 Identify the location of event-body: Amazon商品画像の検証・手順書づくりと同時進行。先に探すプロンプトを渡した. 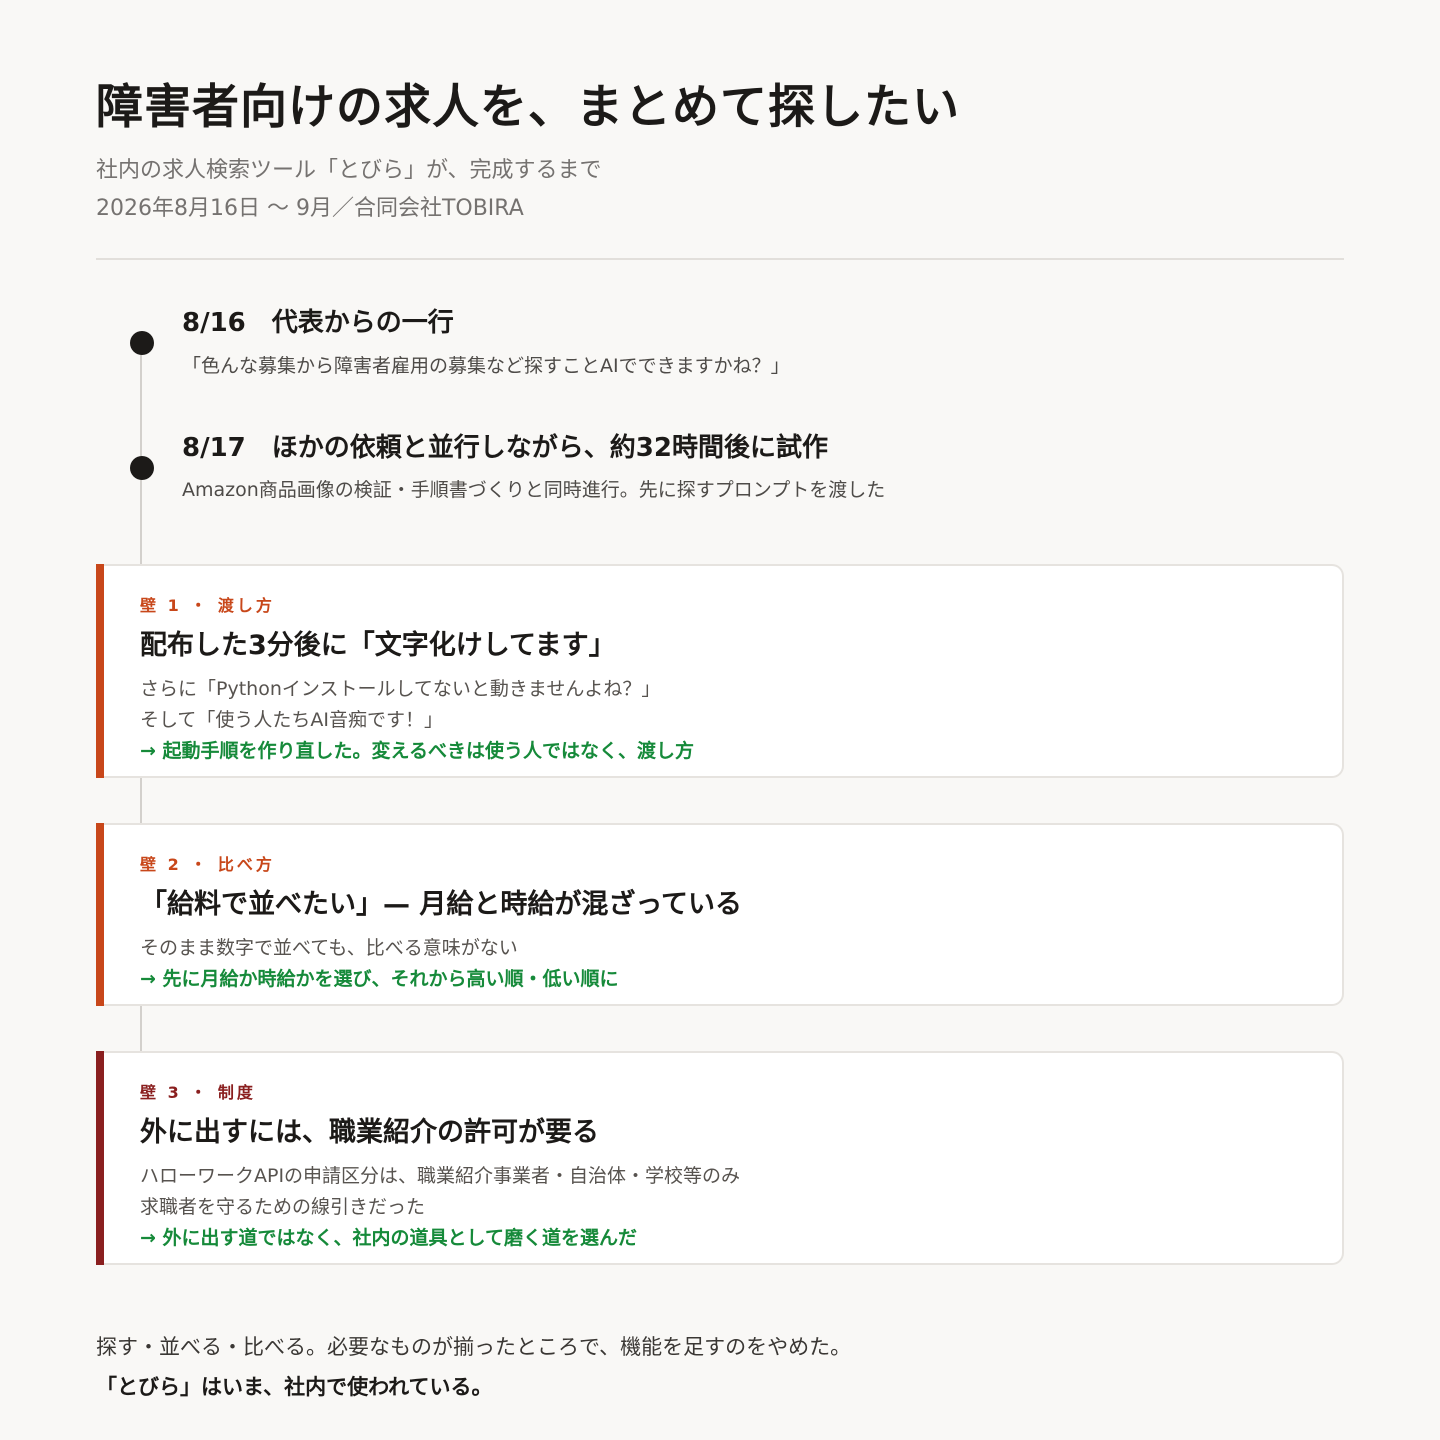
(534, 490).